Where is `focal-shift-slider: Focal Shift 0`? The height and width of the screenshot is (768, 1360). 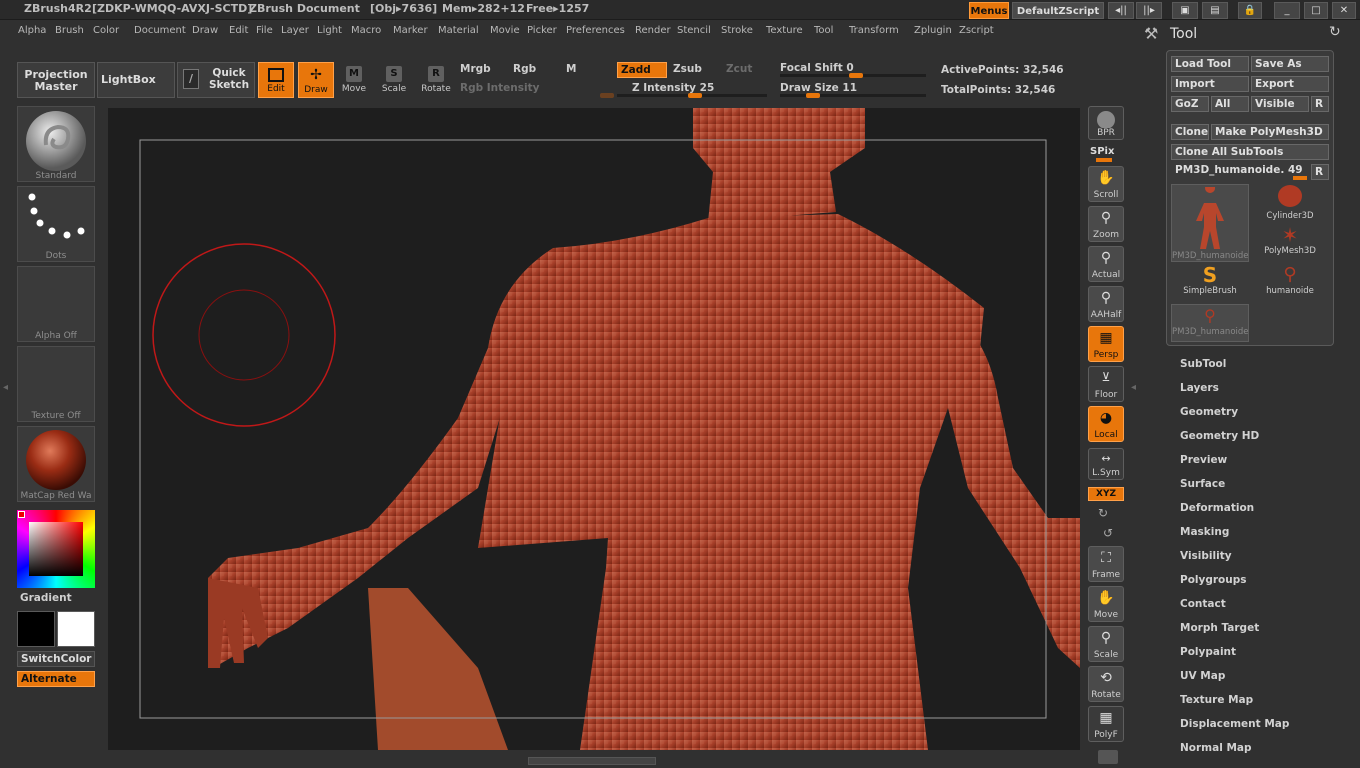 focal-shift-slider: Focal Shift 0 is located at coordinates (817, 68).